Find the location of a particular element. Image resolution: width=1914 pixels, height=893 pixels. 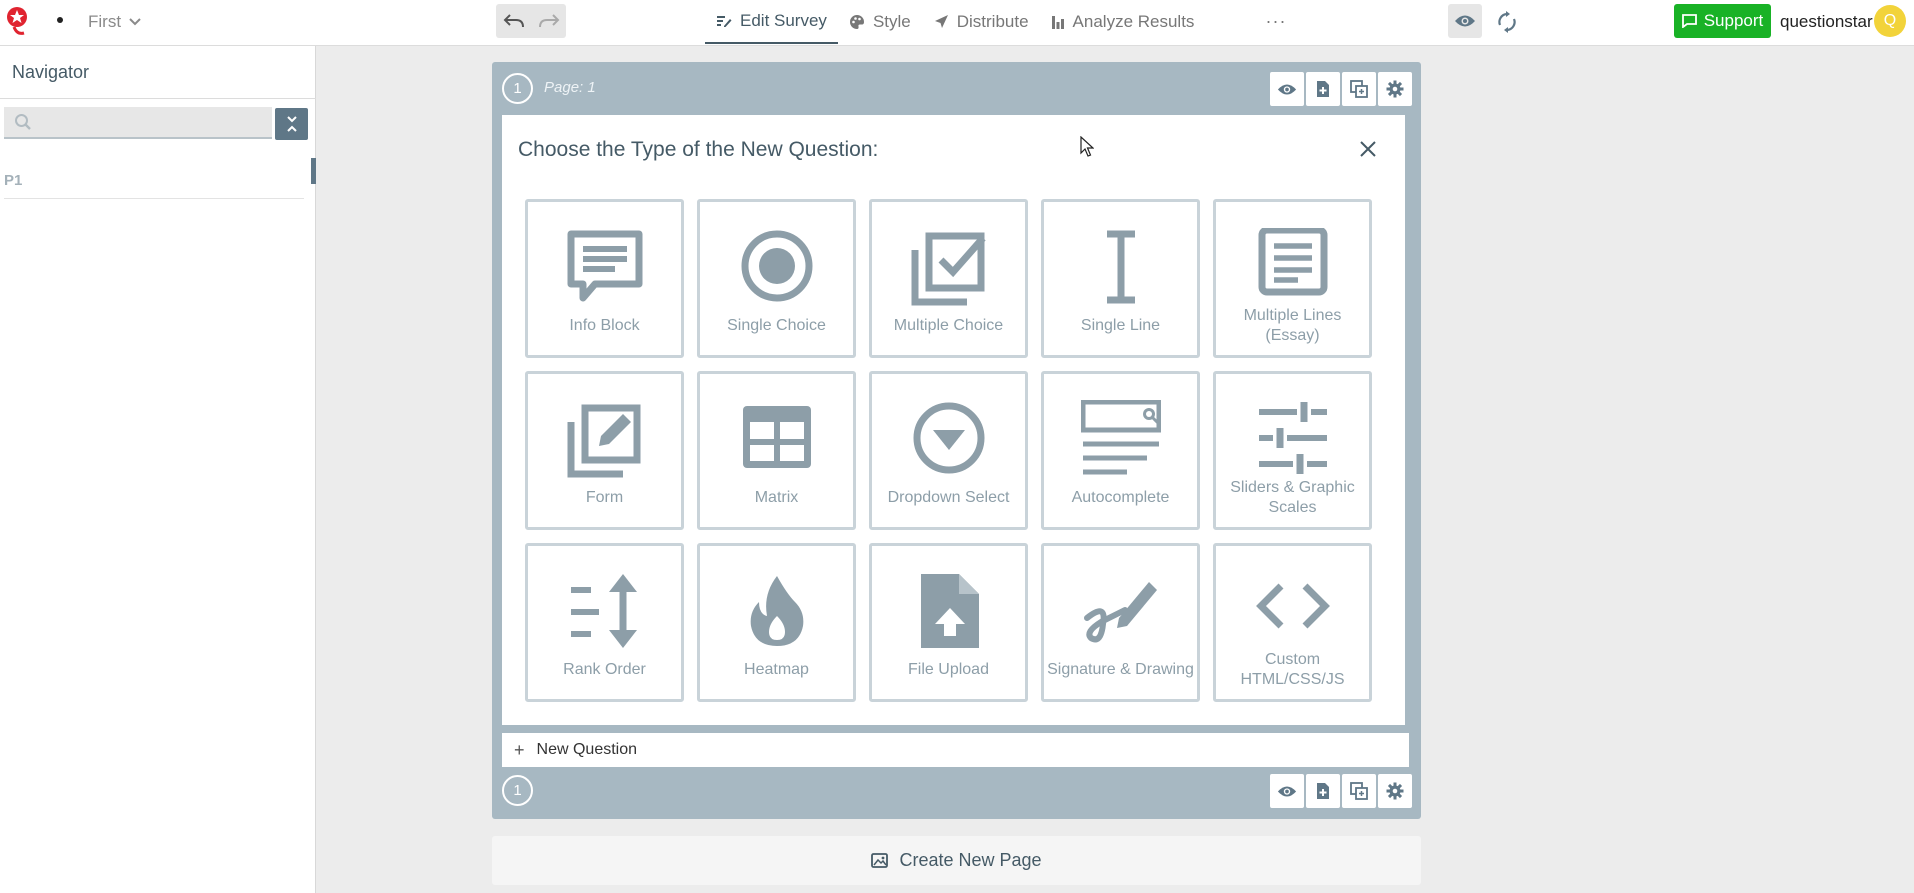

text-cursor-icon is located at coordinates (1121, 268).